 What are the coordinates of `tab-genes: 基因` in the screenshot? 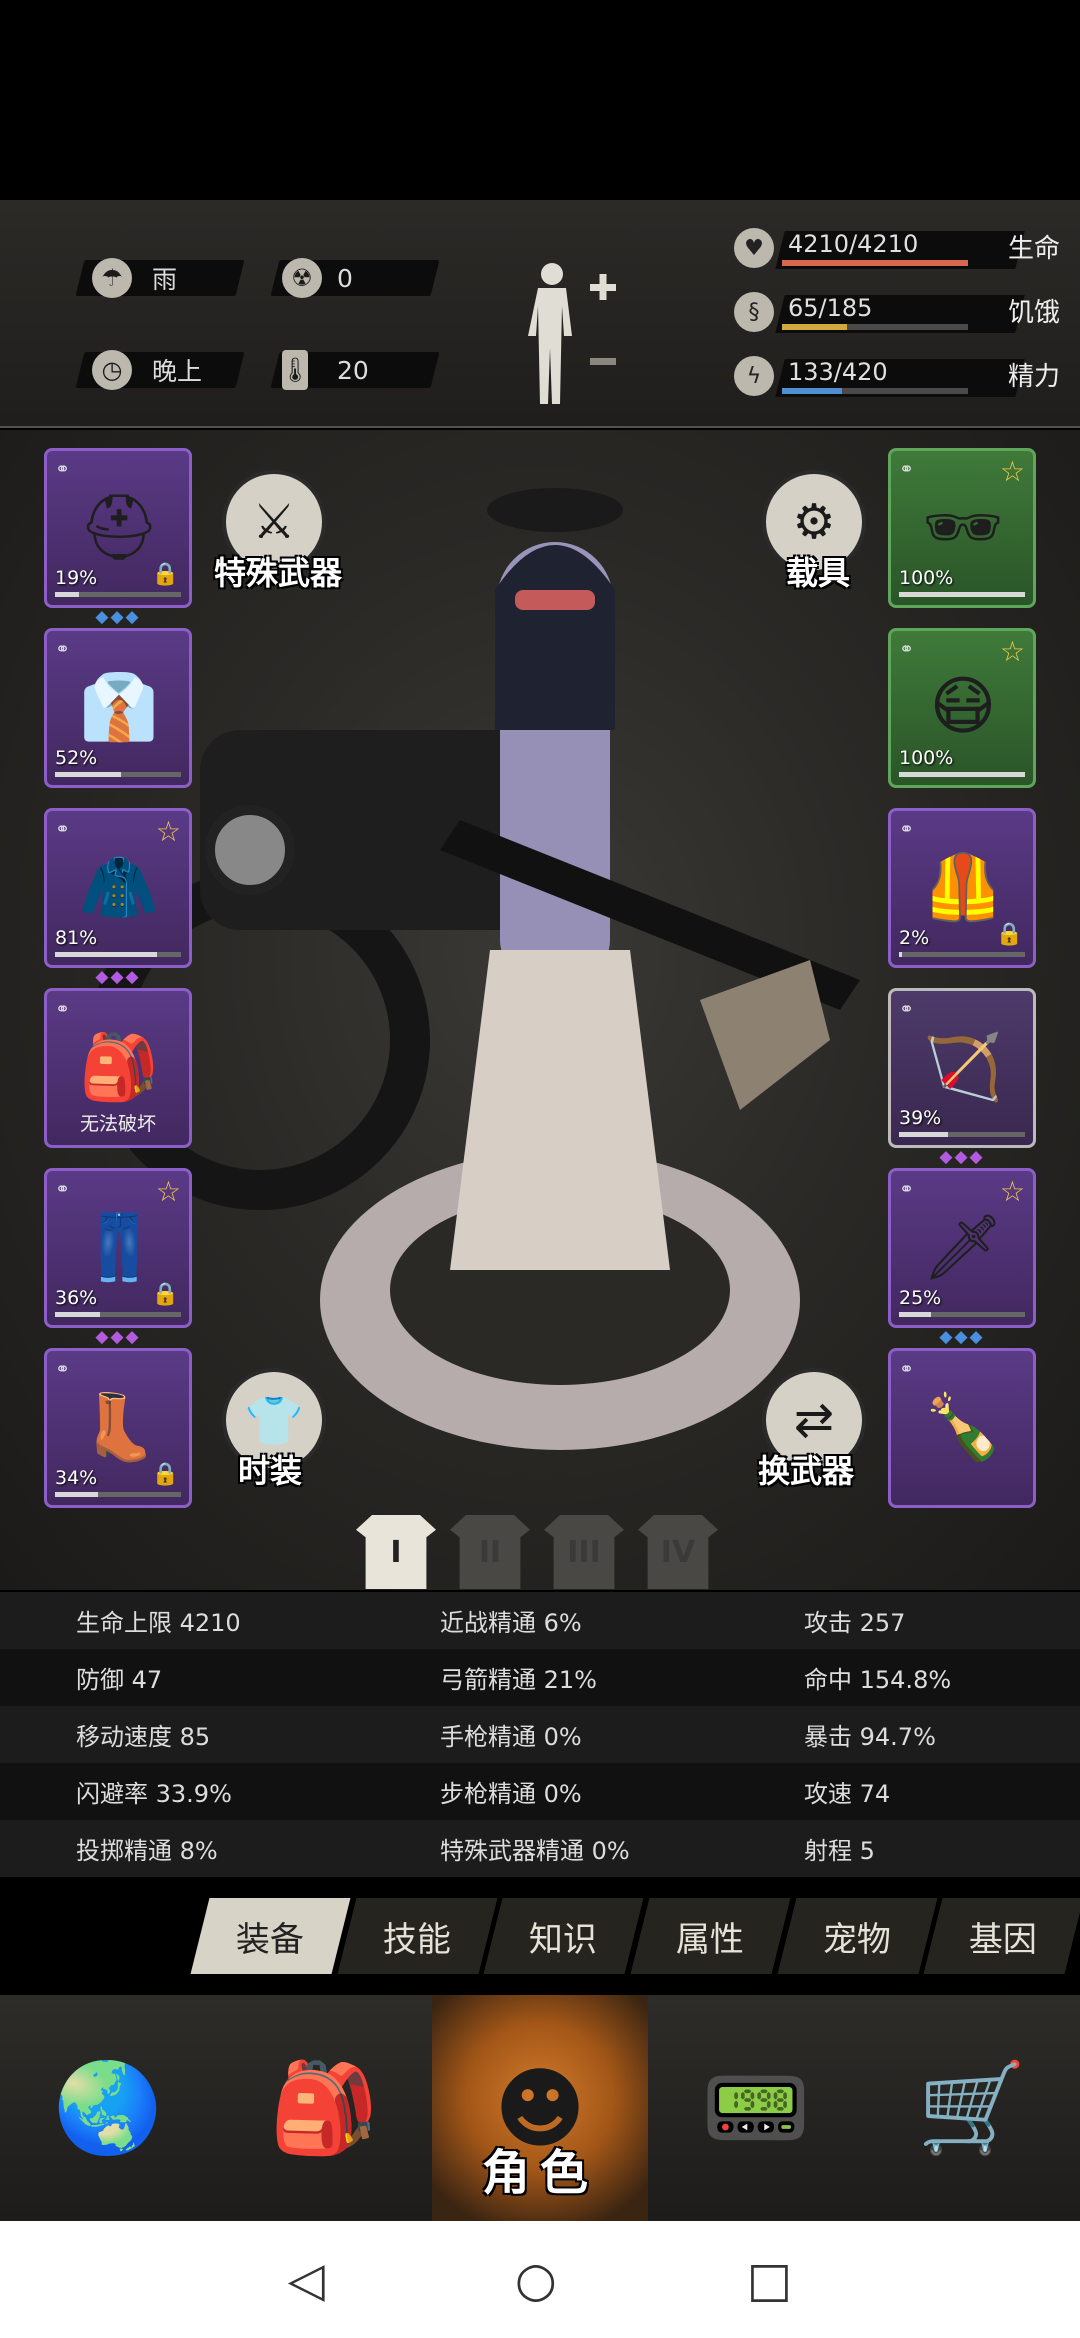 It's located at (1001, 1936).